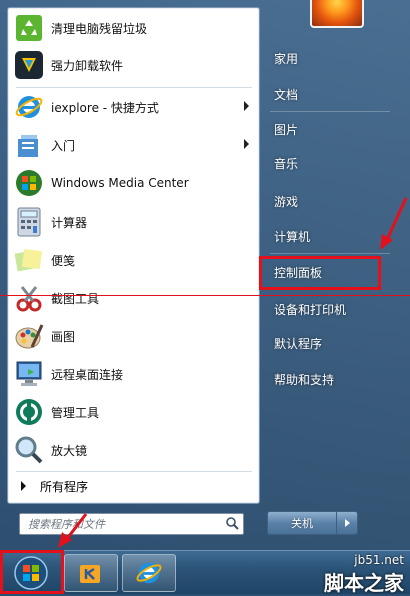  I want to click on program-paint: 画图, so click(133, 336).